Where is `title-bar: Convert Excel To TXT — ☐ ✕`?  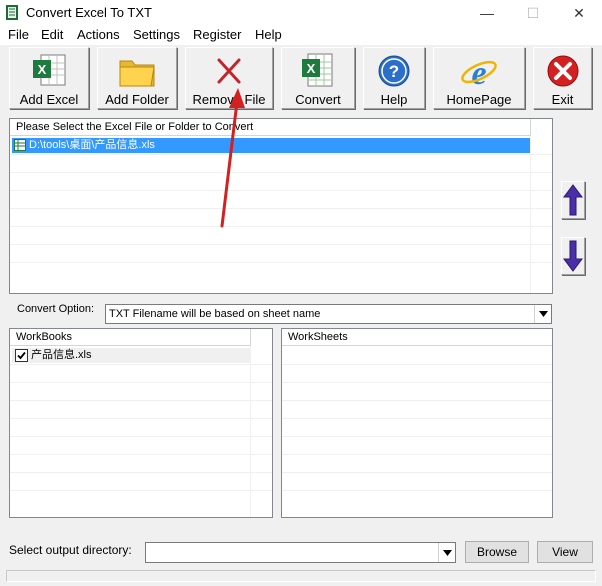
title-bar: Convert Excel To TXT — ☐ ✕ is located at coordinates (301, 13).